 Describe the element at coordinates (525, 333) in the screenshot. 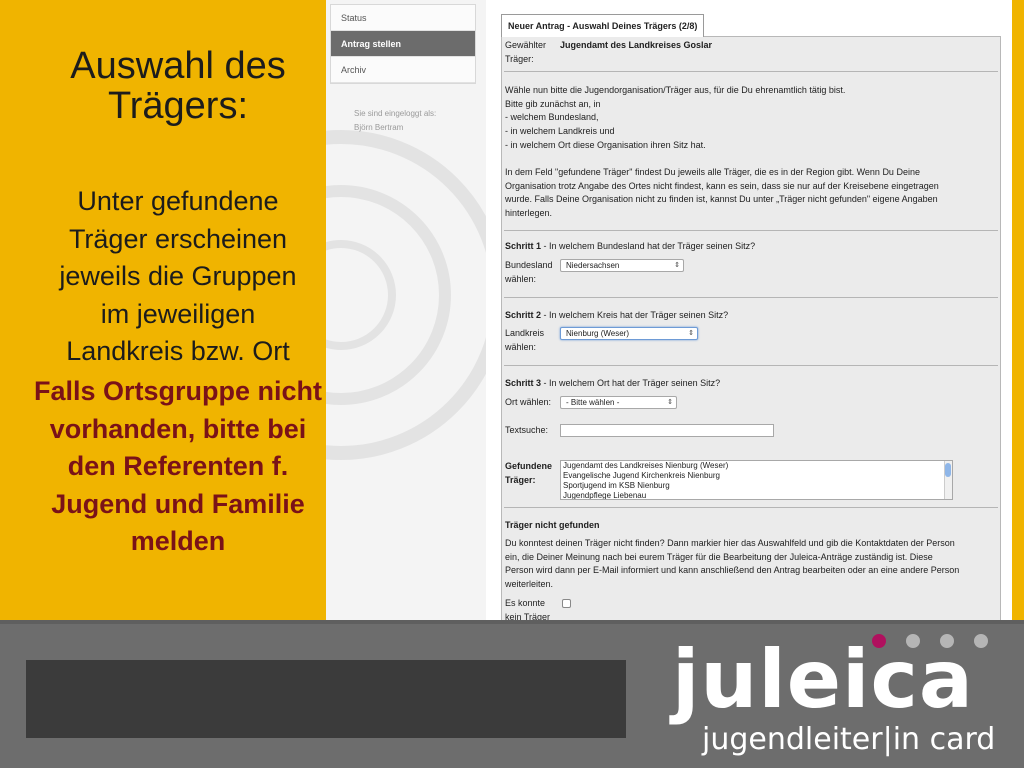

I see `step2-label-line: Landkreis` at that location.